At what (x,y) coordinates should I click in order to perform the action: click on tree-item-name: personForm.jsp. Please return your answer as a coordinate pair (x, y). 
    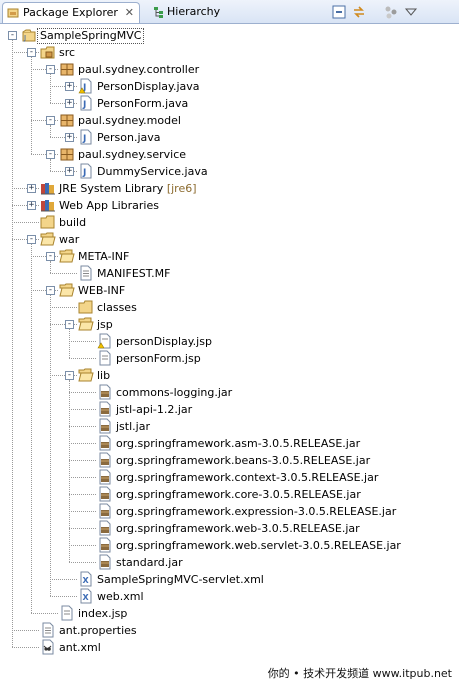
    Looking at the image, I should click on (158, 358).